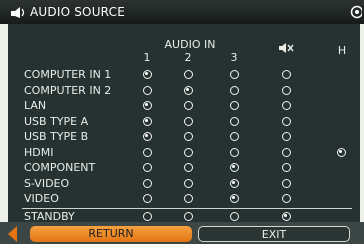 This screenshot has height=244, width=364. What do you see at coordinates (56, 121) in the screenshot?
I see `row-label-usb-type-a: USB TYPE A` at bounding box center [56, 121].